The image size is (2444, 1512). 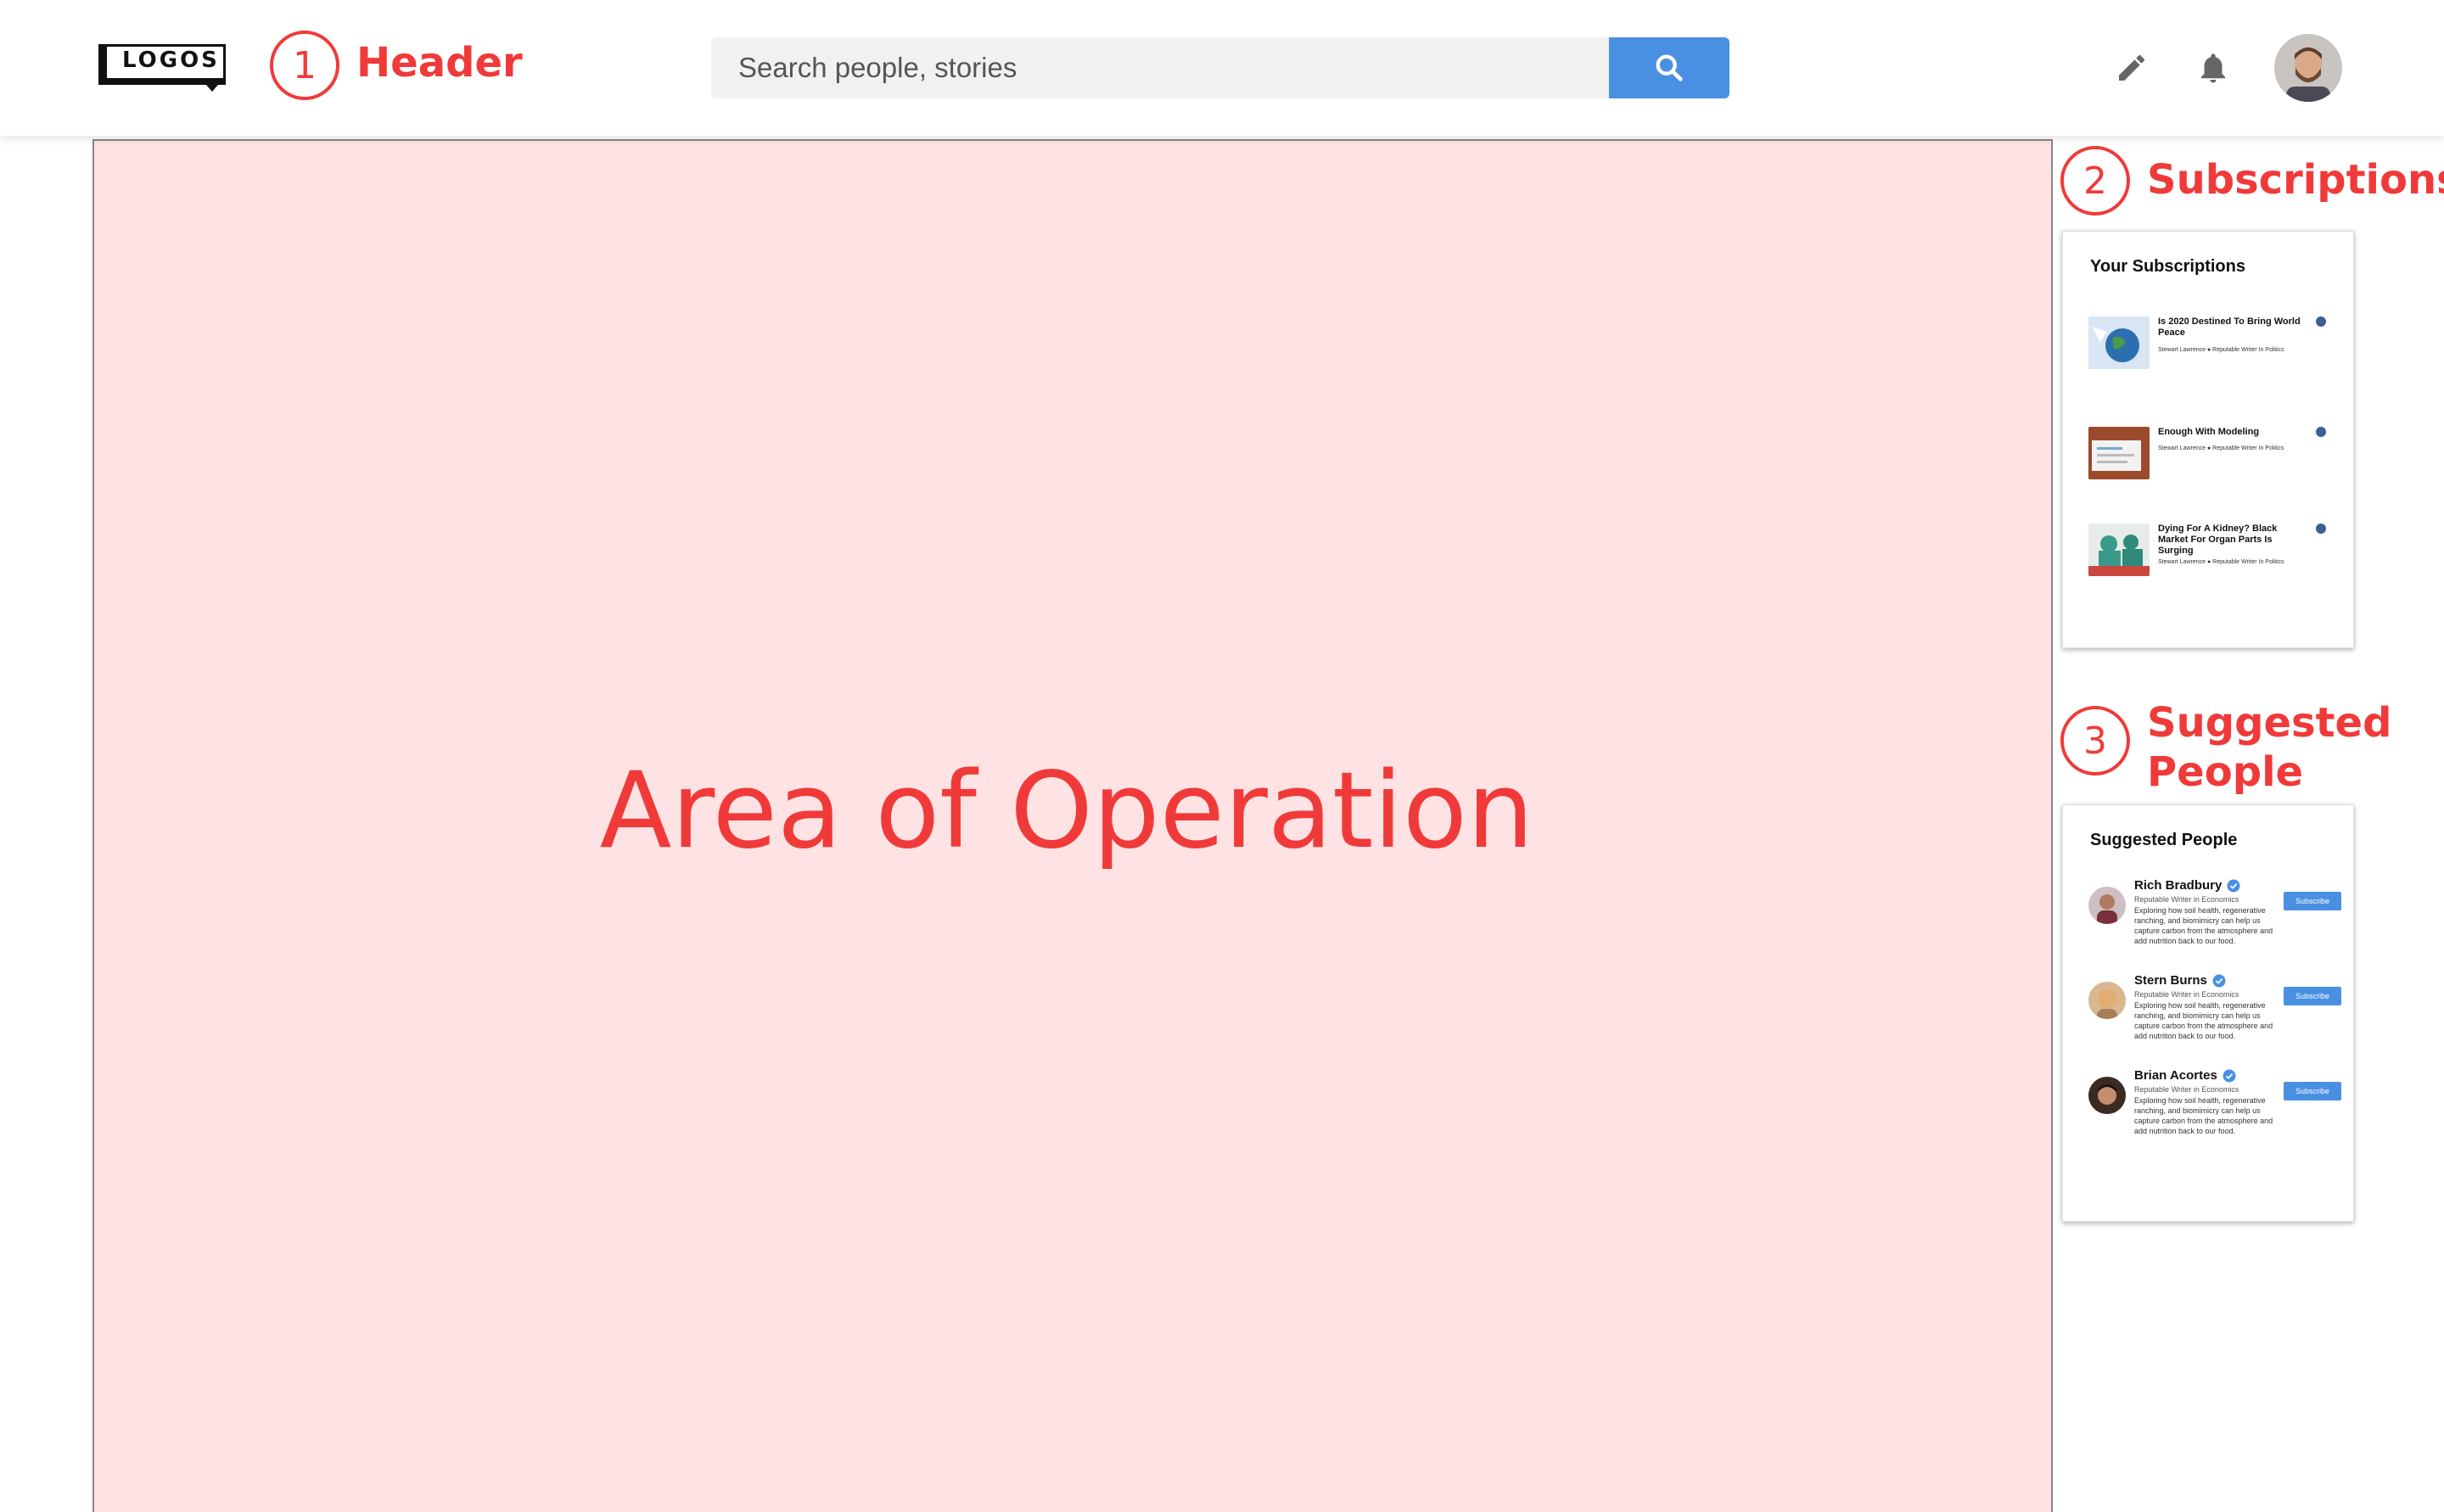 What do you see at coordinates (212, 85) in the screenshot?
I see `logo-tail` at bounding box center [212, 85].